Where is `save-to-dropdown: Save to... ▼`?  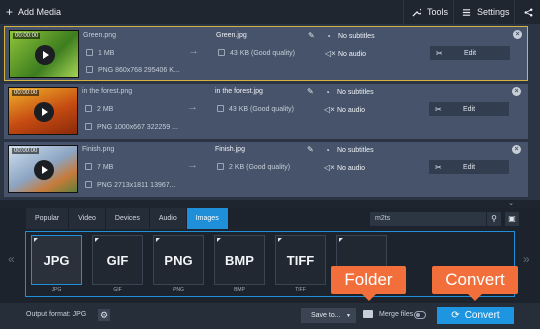 save-to-dropdown: Save to... ▼ is located at coordinates (328, 315).